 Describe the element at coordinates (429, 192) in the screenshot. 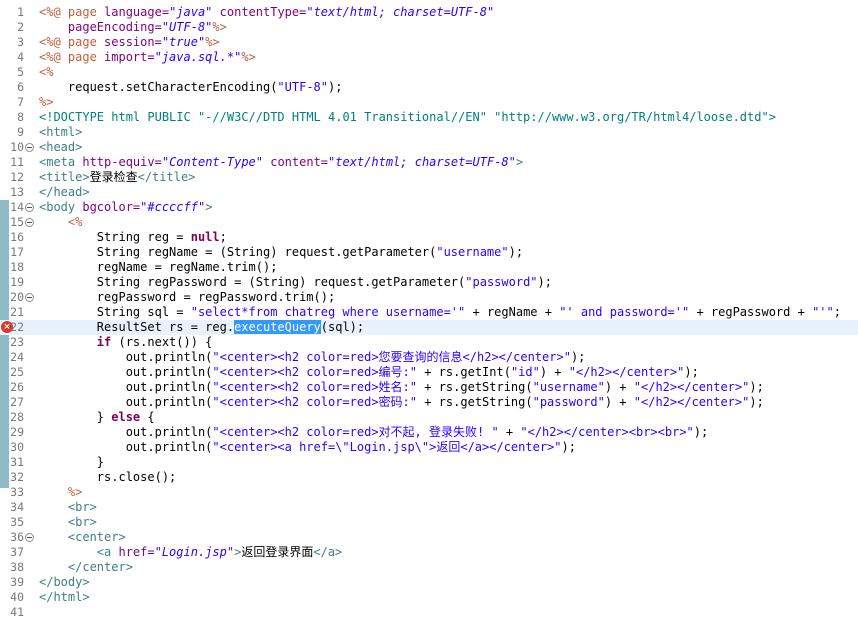

I see `code-line: 13 </head>` at that location.